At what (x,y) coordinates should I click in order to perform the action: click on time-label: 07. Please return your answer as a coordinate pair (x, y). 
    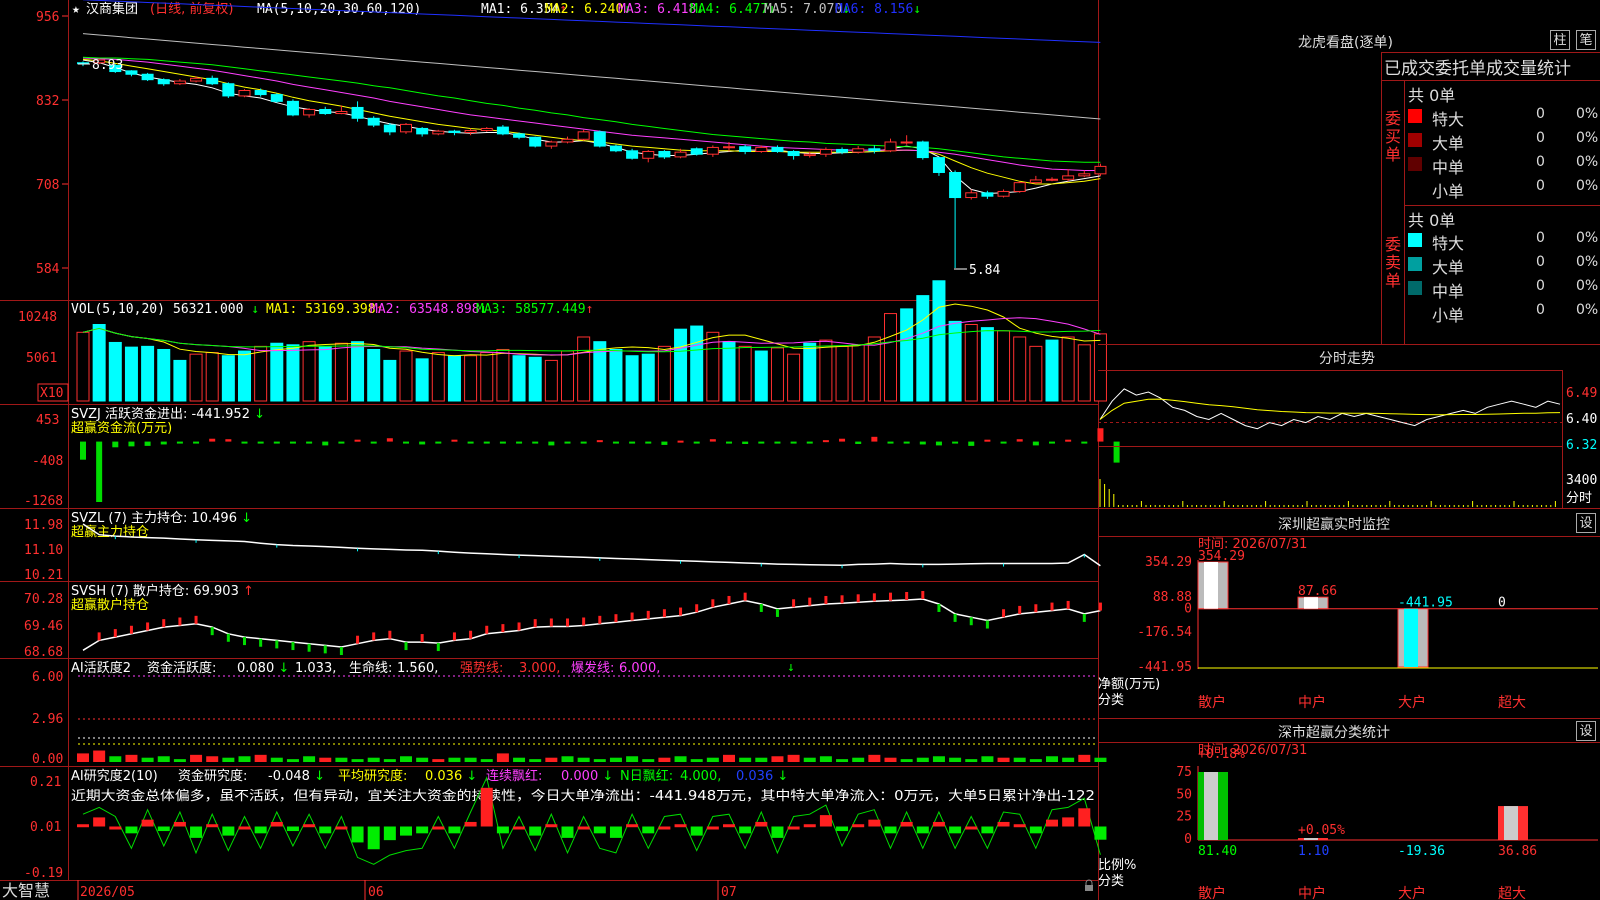
    Looking at the image, I should click on (729, 892).